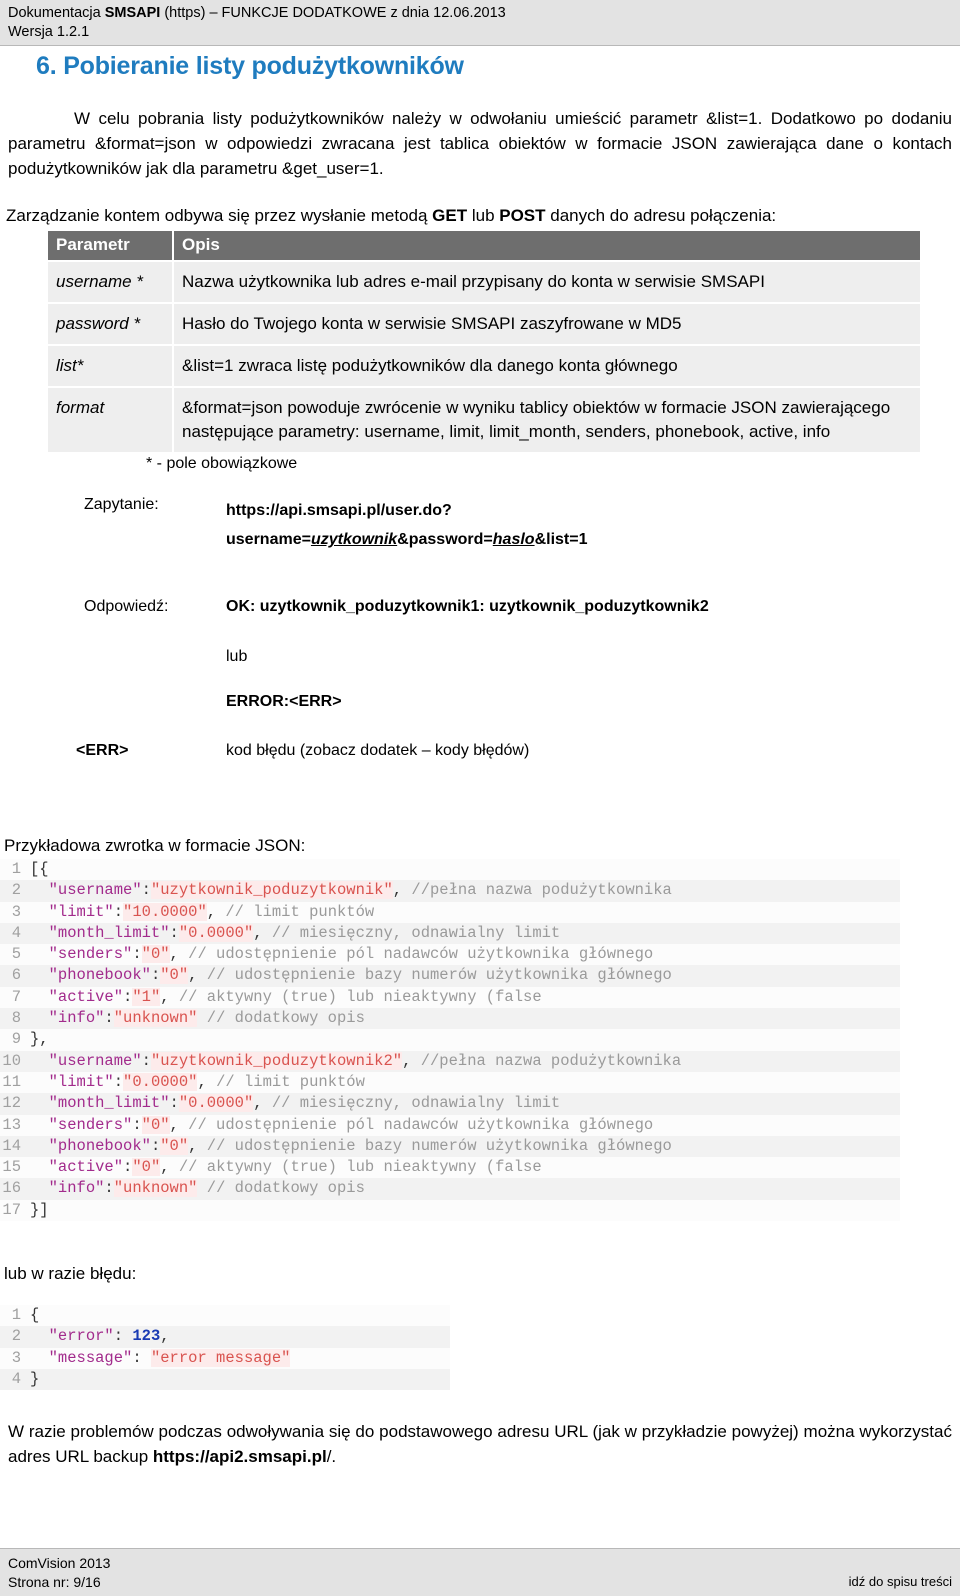  Describe the element at coordinates (39, 869) in the screenshot. I see `code-token-pl: [{` at that location.